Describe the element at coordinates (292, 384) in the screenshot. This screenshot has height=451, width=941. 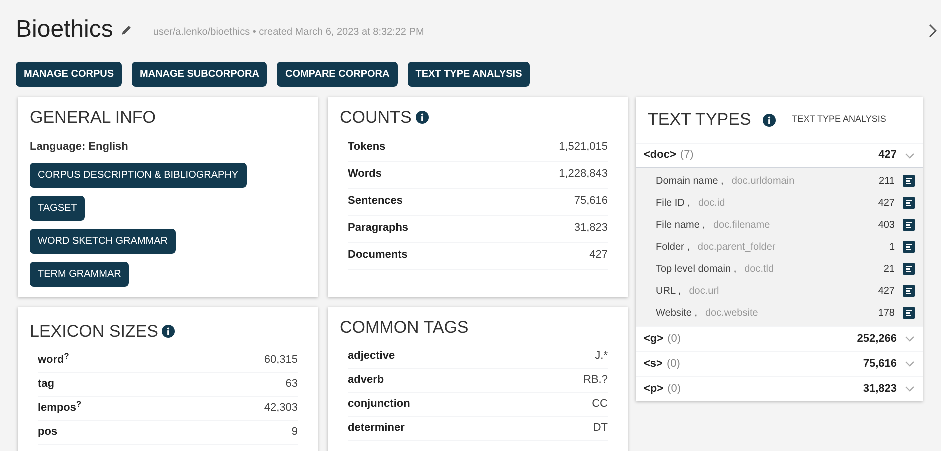
I see `row-value: 63` at that location.